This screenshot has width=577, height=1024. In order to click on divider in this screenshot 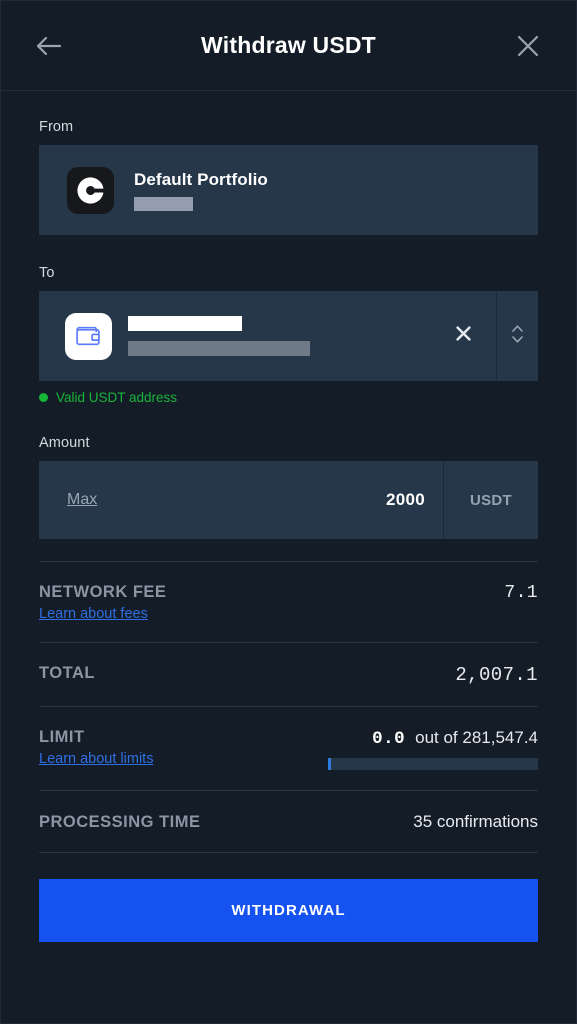, I will do `click(288, 852)`.